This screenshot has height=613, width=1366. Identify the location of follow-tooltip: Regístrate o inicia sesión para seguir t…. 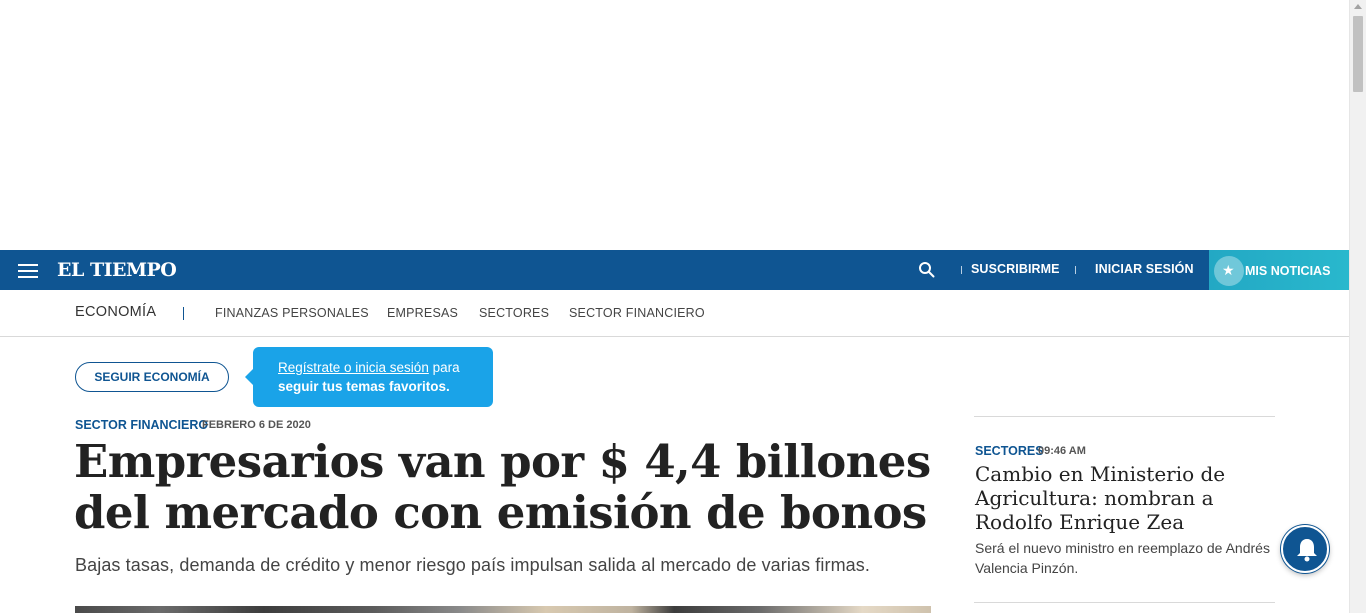
(369, 377).